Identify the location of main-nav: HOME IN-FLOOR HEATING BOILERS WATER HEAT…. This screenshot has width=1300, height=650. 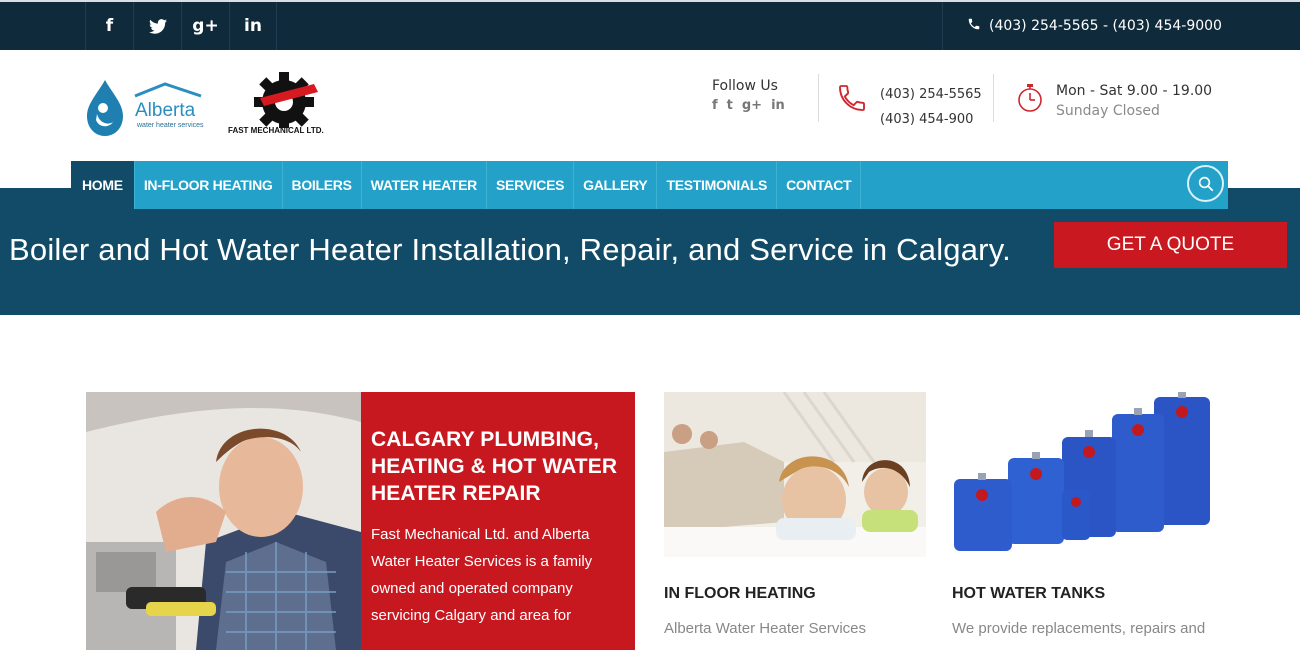
(649, 185).